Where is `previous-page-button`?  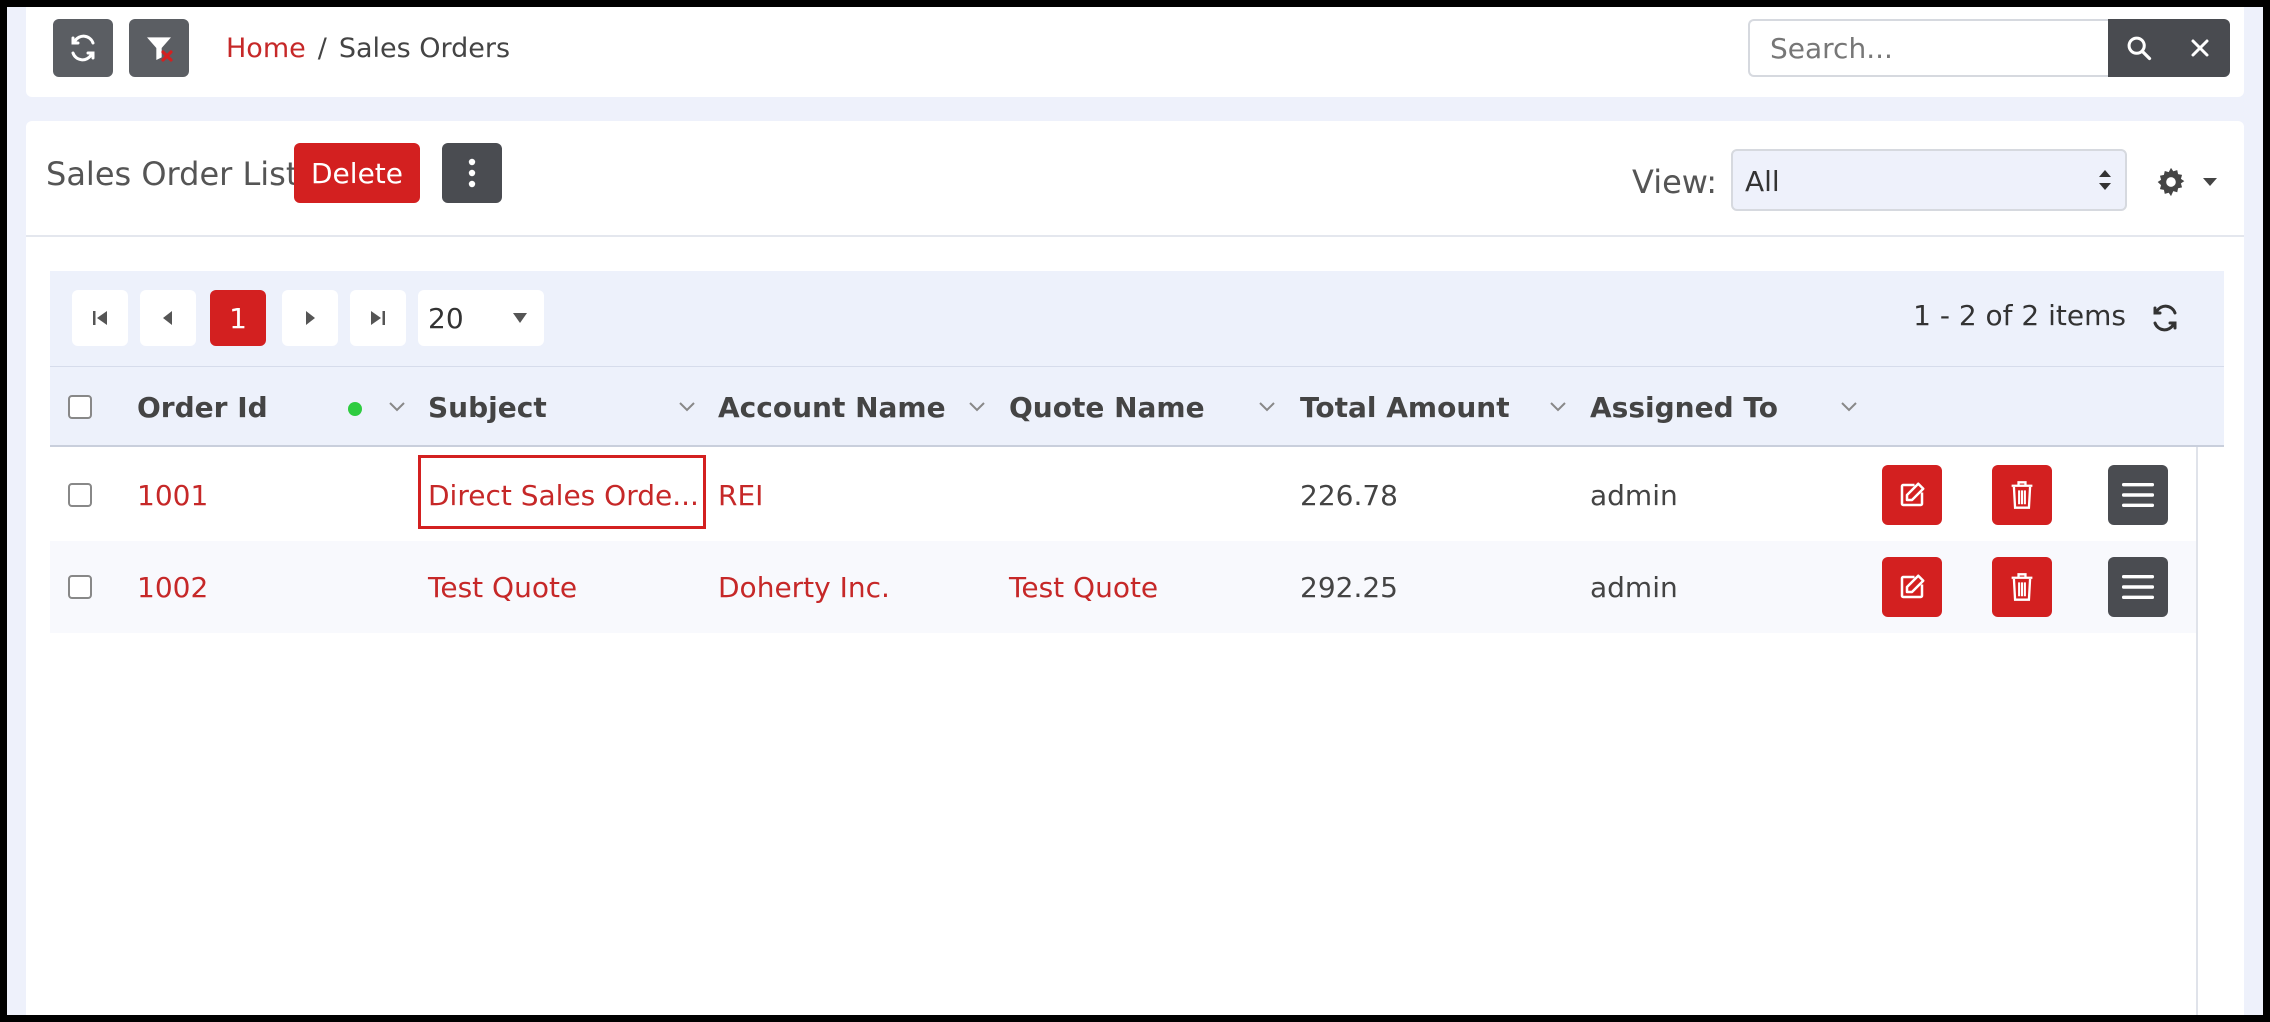 previous-page-button is located at coordinates (168, 318).